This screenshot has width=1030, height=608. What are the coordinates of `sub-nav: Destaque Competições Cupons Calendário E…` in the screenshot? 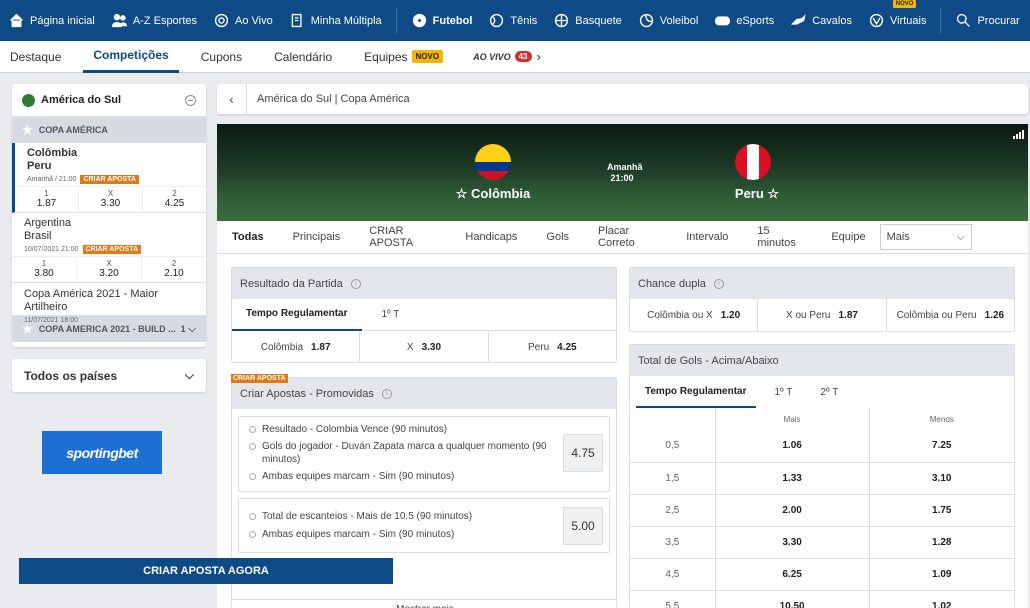 It's located at (515, 57).